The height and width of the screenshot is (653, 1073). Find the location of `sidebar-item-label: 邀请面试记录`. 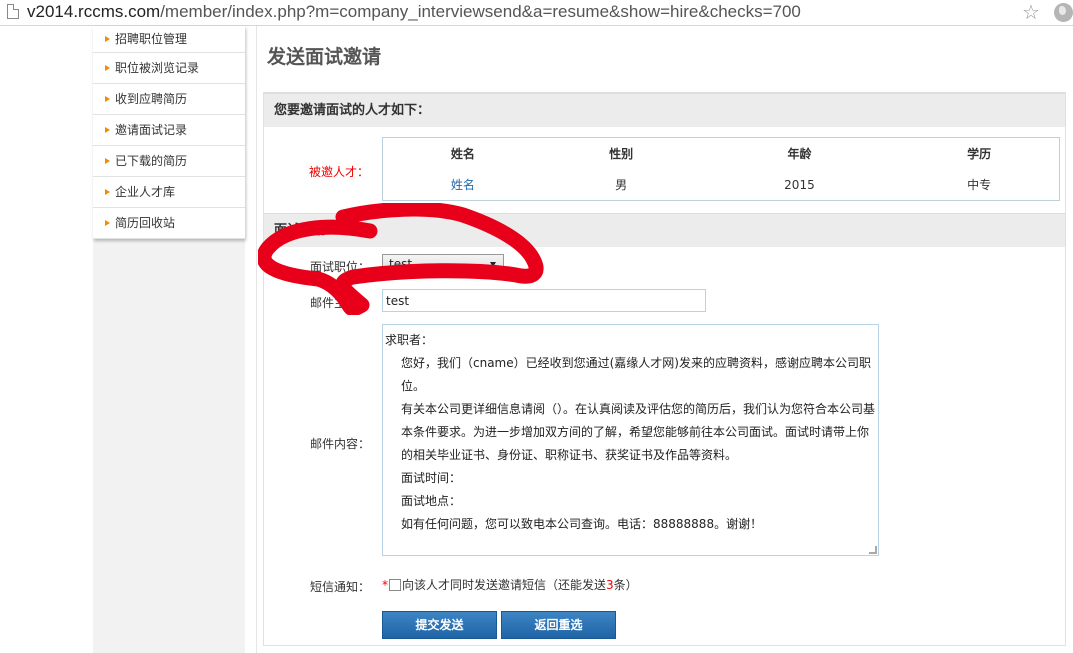

sidebar-item-label: 邀请面试记录 is located at coordinates (151, 130).